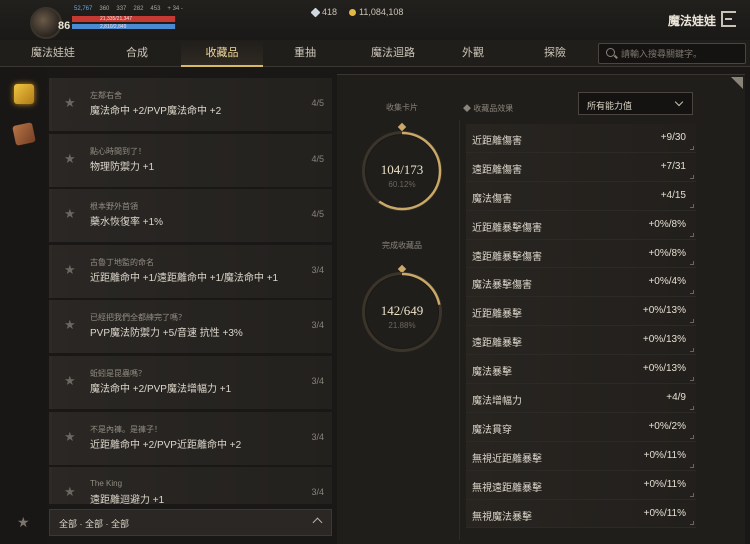  I want to click on effect-stat-name: 魔法暴擊, so click(492, 373).